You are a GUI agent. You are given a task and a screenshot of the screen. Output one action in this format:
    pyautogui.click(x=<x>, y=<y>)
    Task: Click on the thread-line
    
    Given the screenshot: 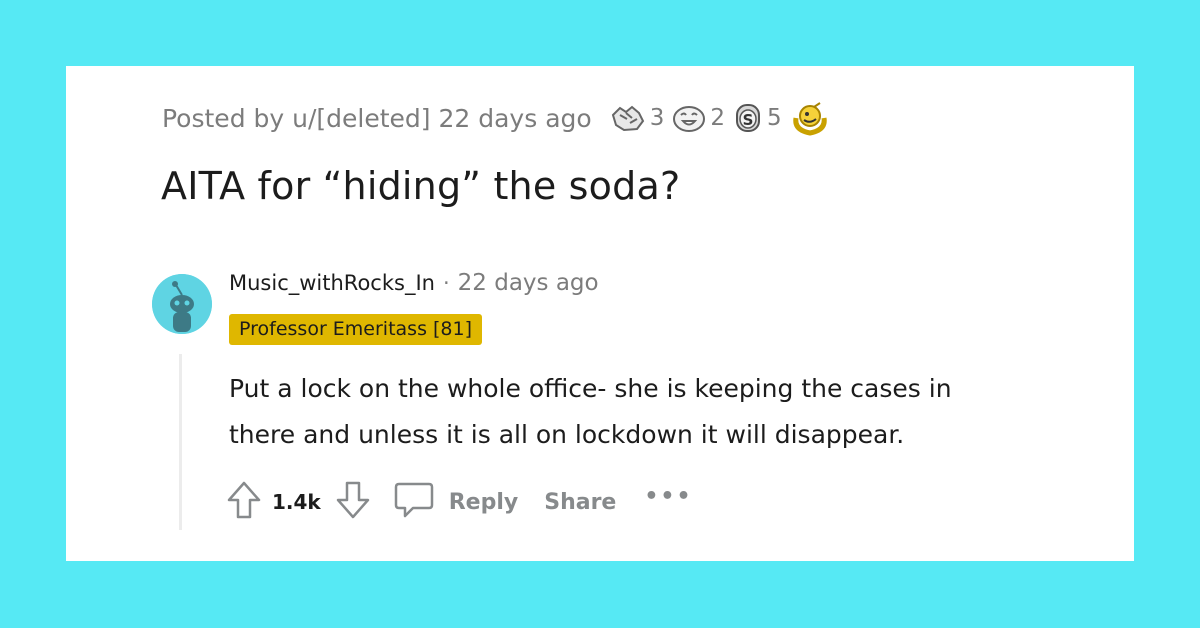 What is the action you would take?
    pyautogui.click(x=180, y=442)
    